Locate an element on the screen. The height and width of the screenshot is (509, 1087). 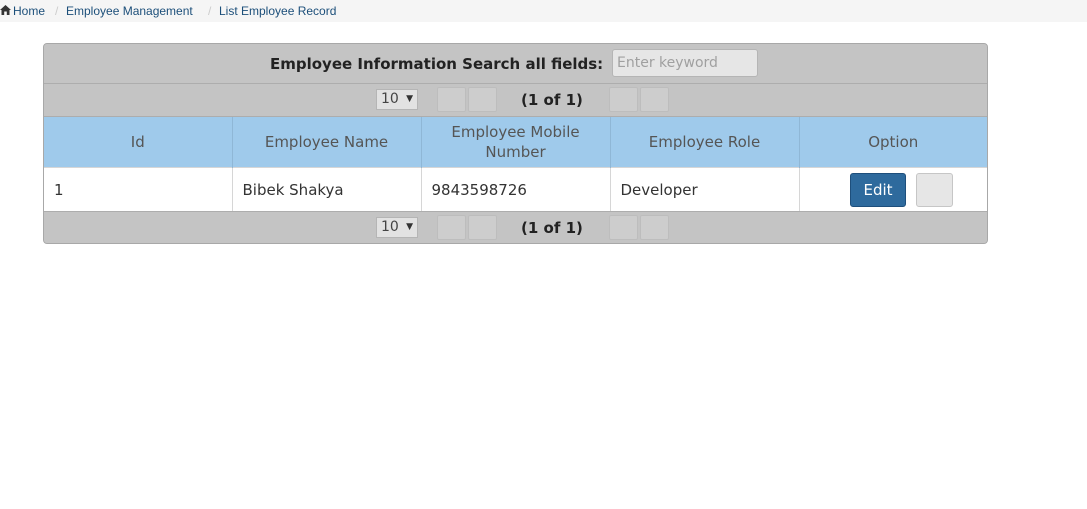
table-row: 1 Bibek Shakya 9843598726 Developer is located at coordinates (515, 189).